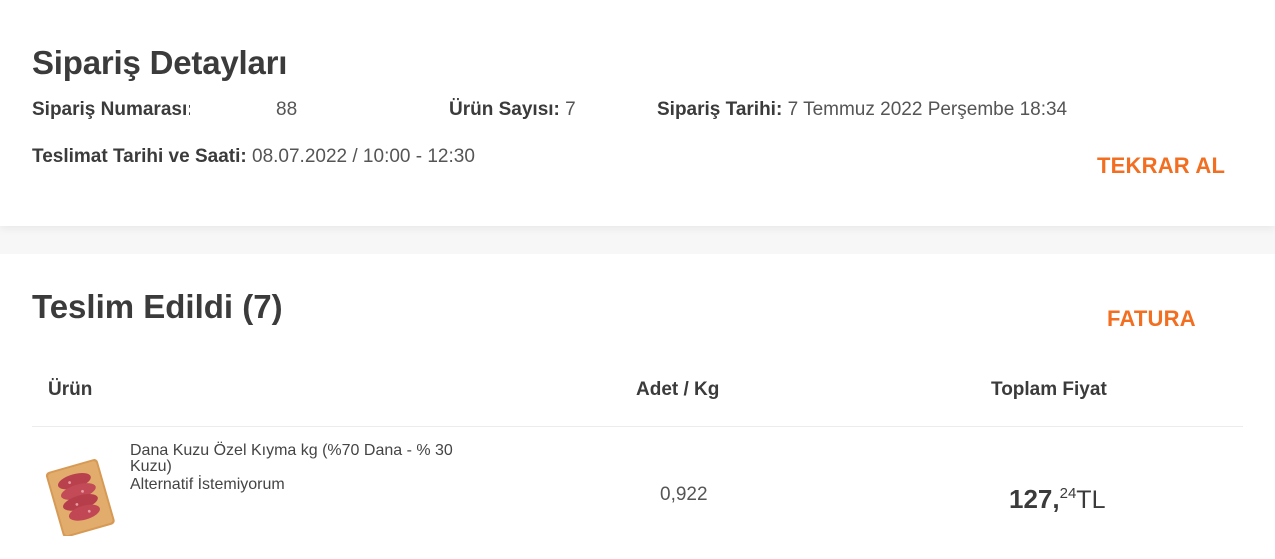  Describe the element at coordinates (160, 62) in the screenshot. I see `page-title: Sipariş Detayları` at that location.